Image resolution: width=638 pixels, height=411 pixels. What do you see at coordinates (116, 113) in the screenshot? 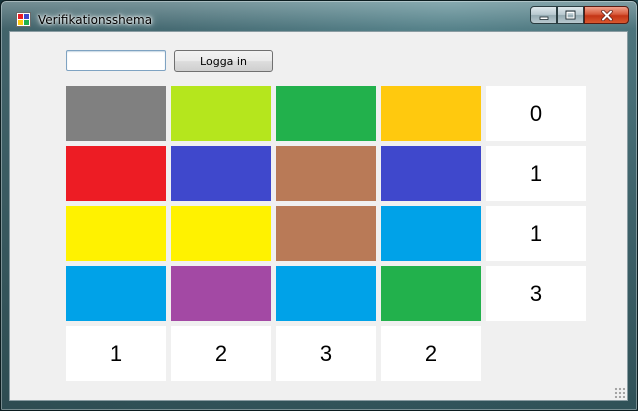
I see `color-cell-r1-c1` at bounding box center [116, 113].